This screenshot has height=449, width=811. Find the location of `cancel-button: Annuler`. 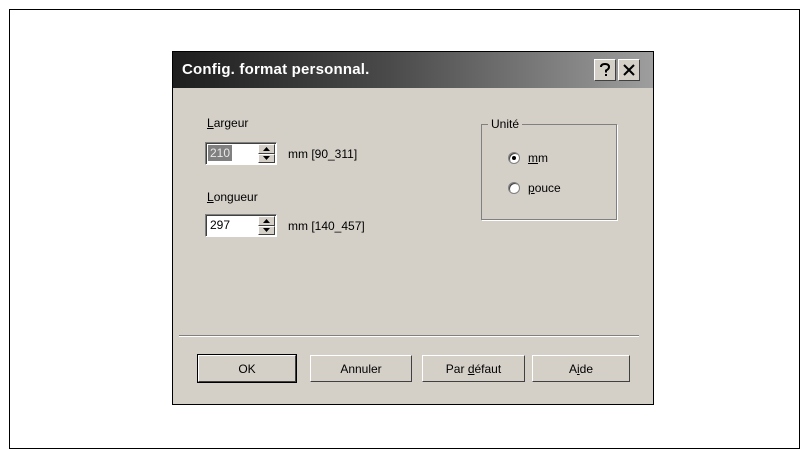

cancel-button: Annuler is located at coordinates (361, 368).